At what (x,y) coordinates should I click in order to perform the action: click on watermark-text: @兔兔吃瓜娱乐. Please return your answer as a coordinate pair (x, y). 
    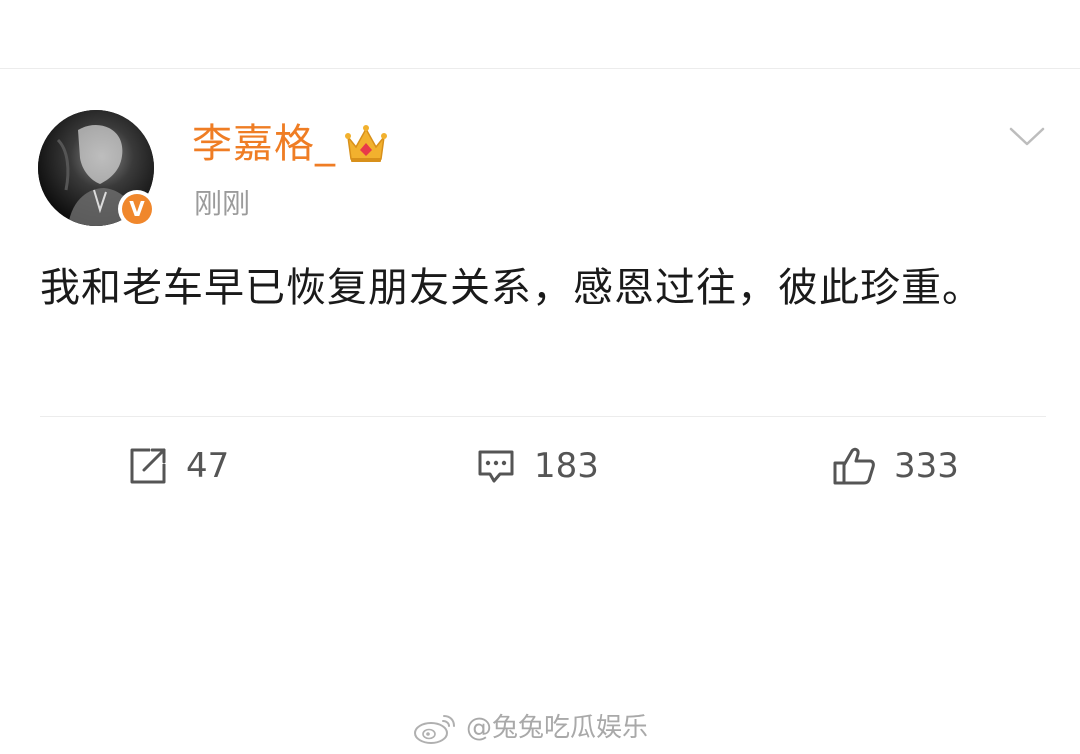
    Looking at the image, I should click on (557, 728).